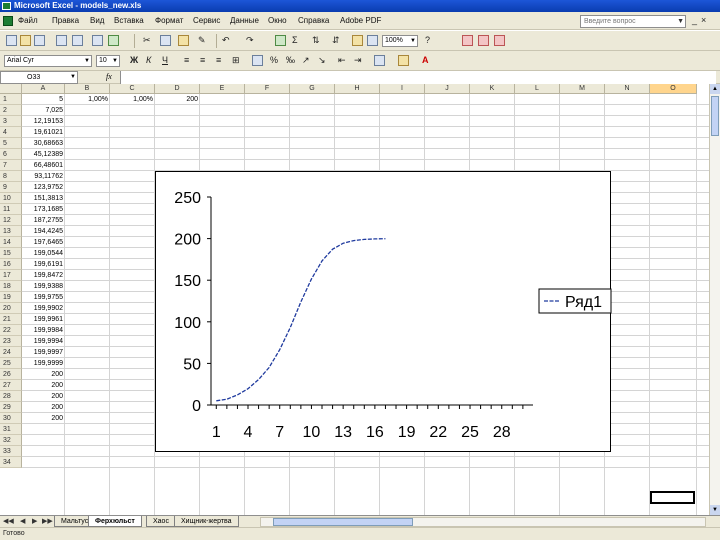 The height and width of the screenshot is (540, 720). Describe the element at coordinates (28, 21) in the screenshot. I see `menu-file: Файл` at that location.